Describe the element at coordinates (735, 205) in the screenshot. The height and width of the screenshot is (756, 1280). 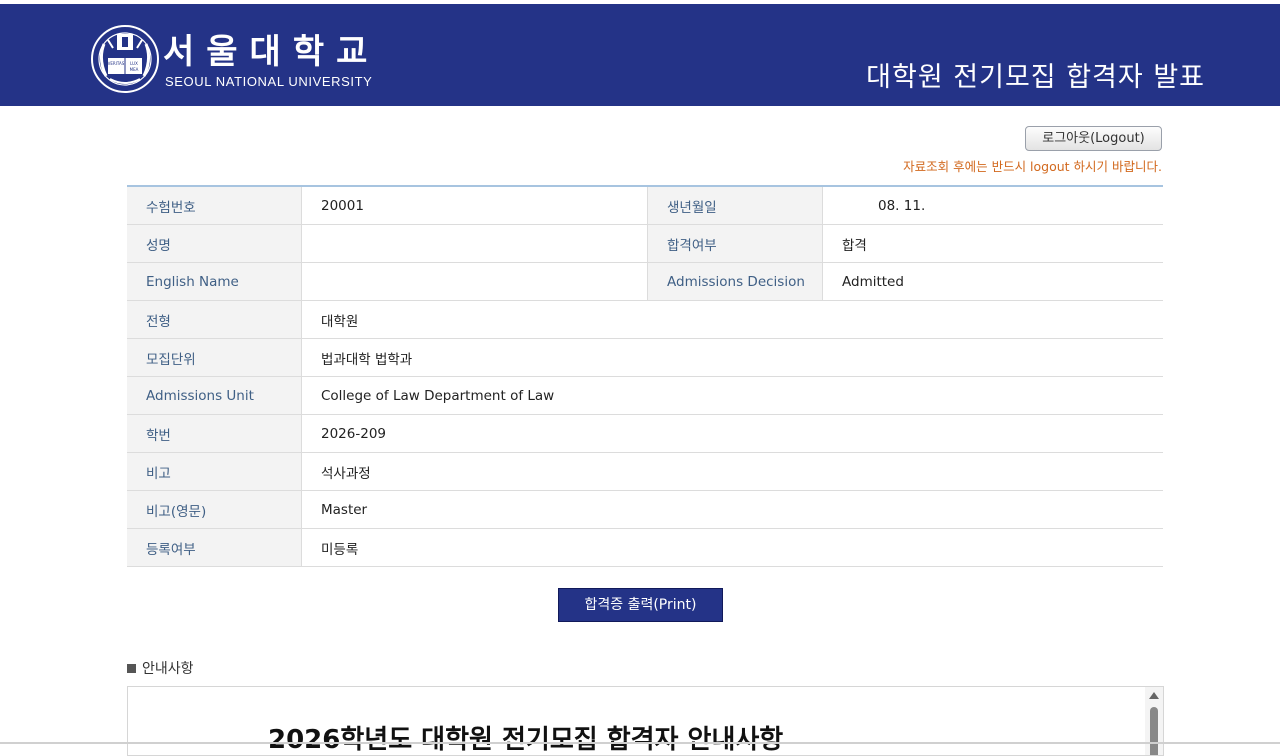
I see `birth-date-label: 생년월일` at that location.